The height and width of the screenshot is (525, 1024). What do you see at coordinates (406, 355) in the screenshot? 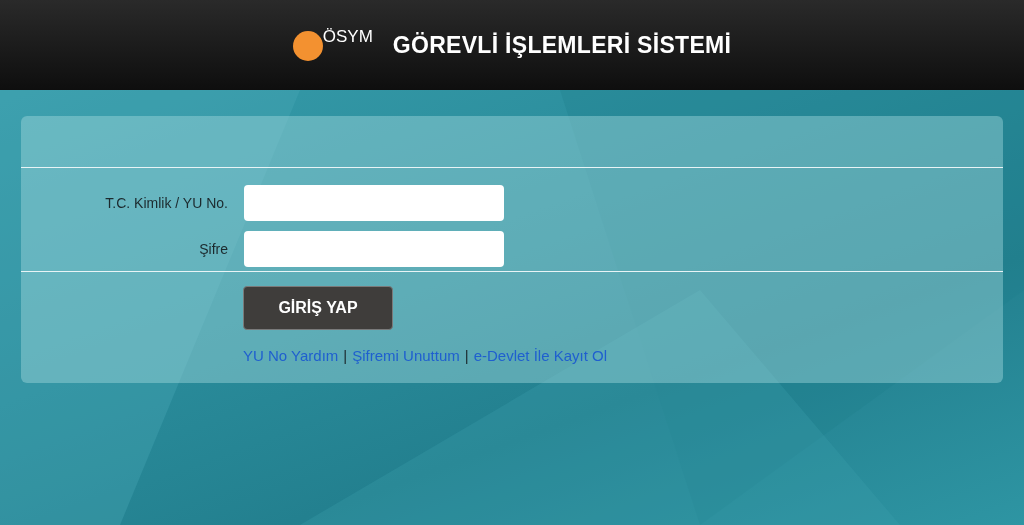
I see `help-link: Şifremi Unuttum` at bounding box center [406, 355].